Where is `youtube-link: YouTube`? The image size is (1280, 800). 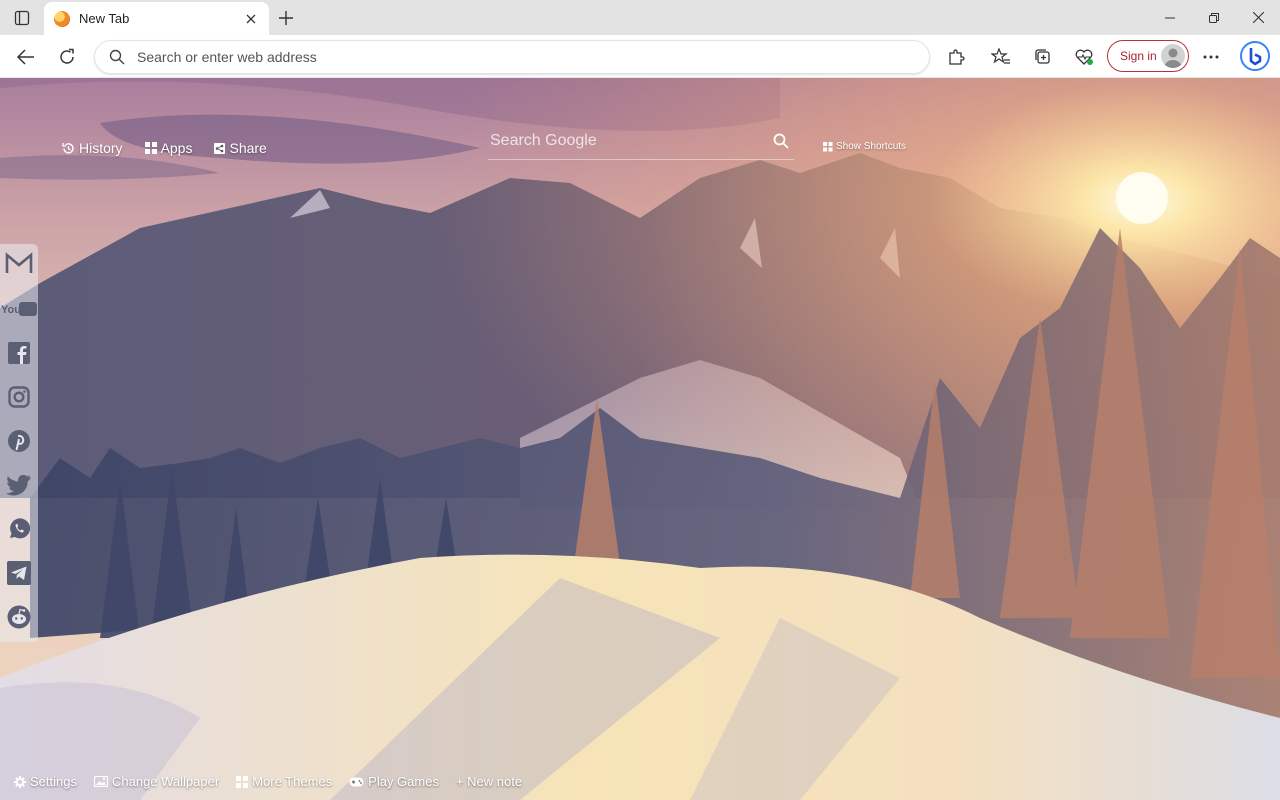 youtube-link: YouTube is located at coordinates (19, 309).